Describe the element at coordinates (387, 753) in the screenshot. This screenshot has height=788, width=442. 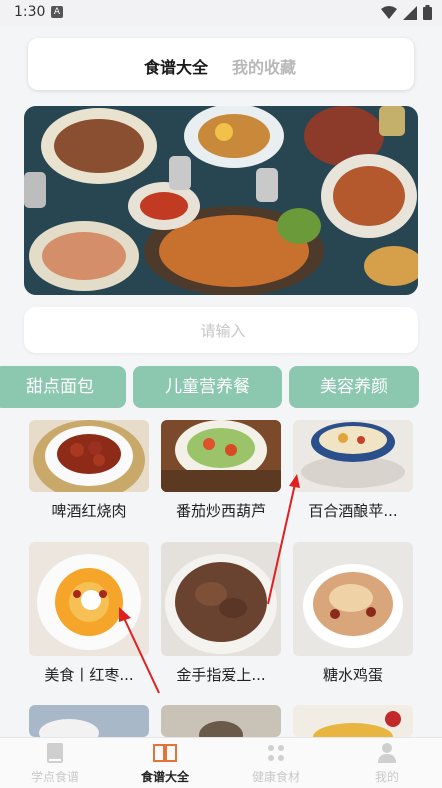
I see `user-icon` at that location.